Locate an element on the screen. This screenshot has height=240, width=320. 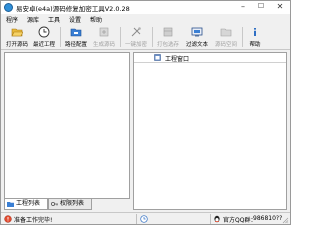
encrypt-icon is located at coordinates (136, 32).